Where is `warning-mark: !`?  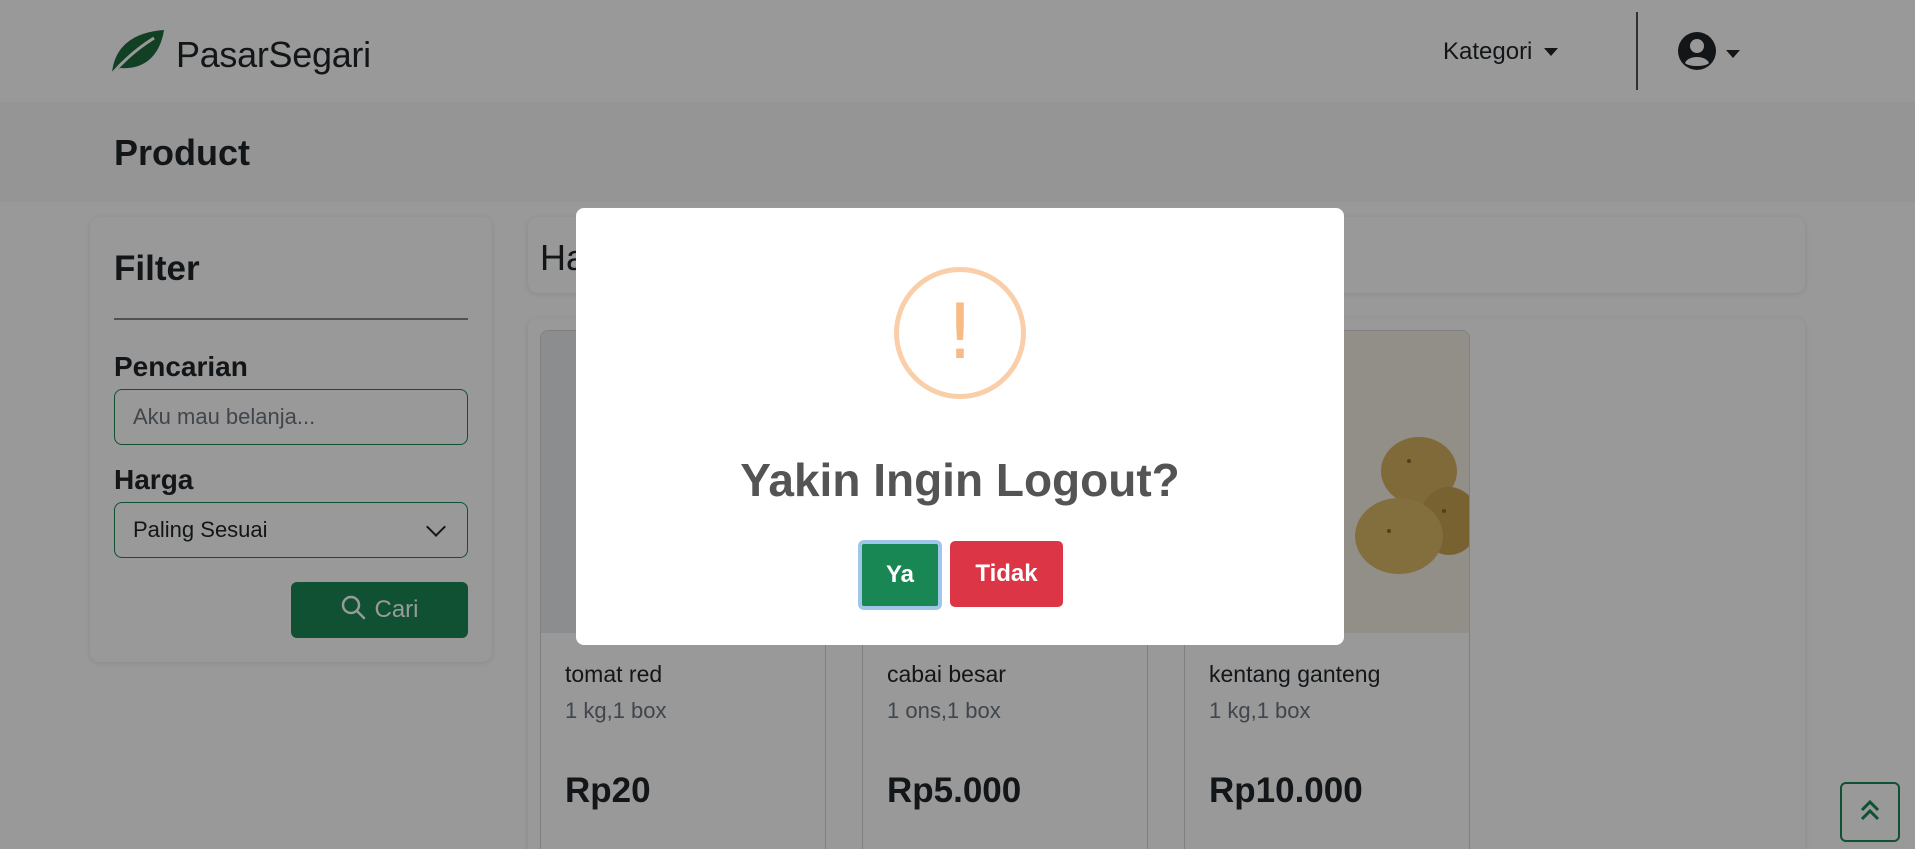 warning-mark: ! is located at coordinates (960, 331).